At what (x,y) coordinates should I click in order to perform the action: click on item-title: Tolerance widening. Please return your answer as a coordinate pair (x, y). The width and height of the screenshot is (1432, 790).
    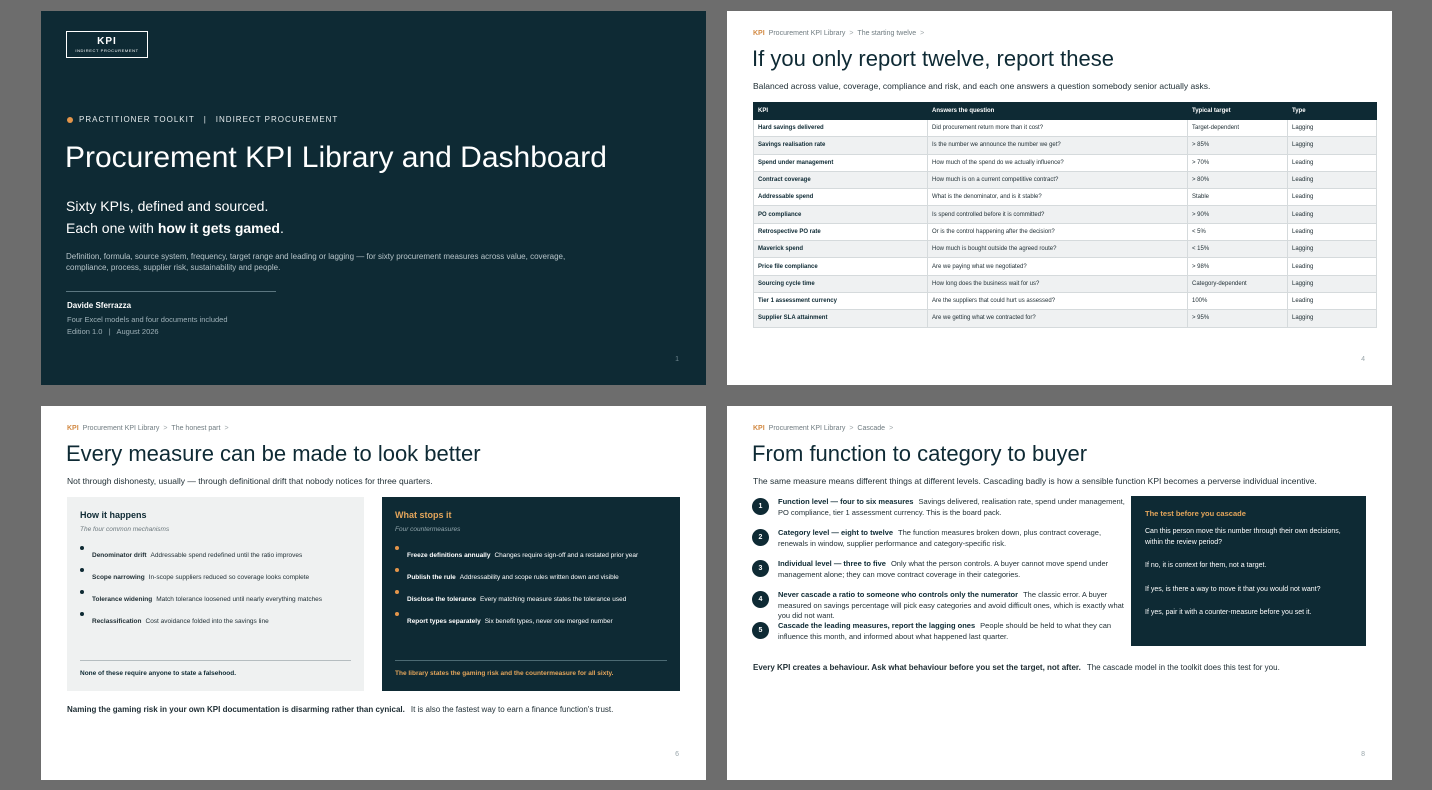
    Looking at the image, I should click on (122, 599).